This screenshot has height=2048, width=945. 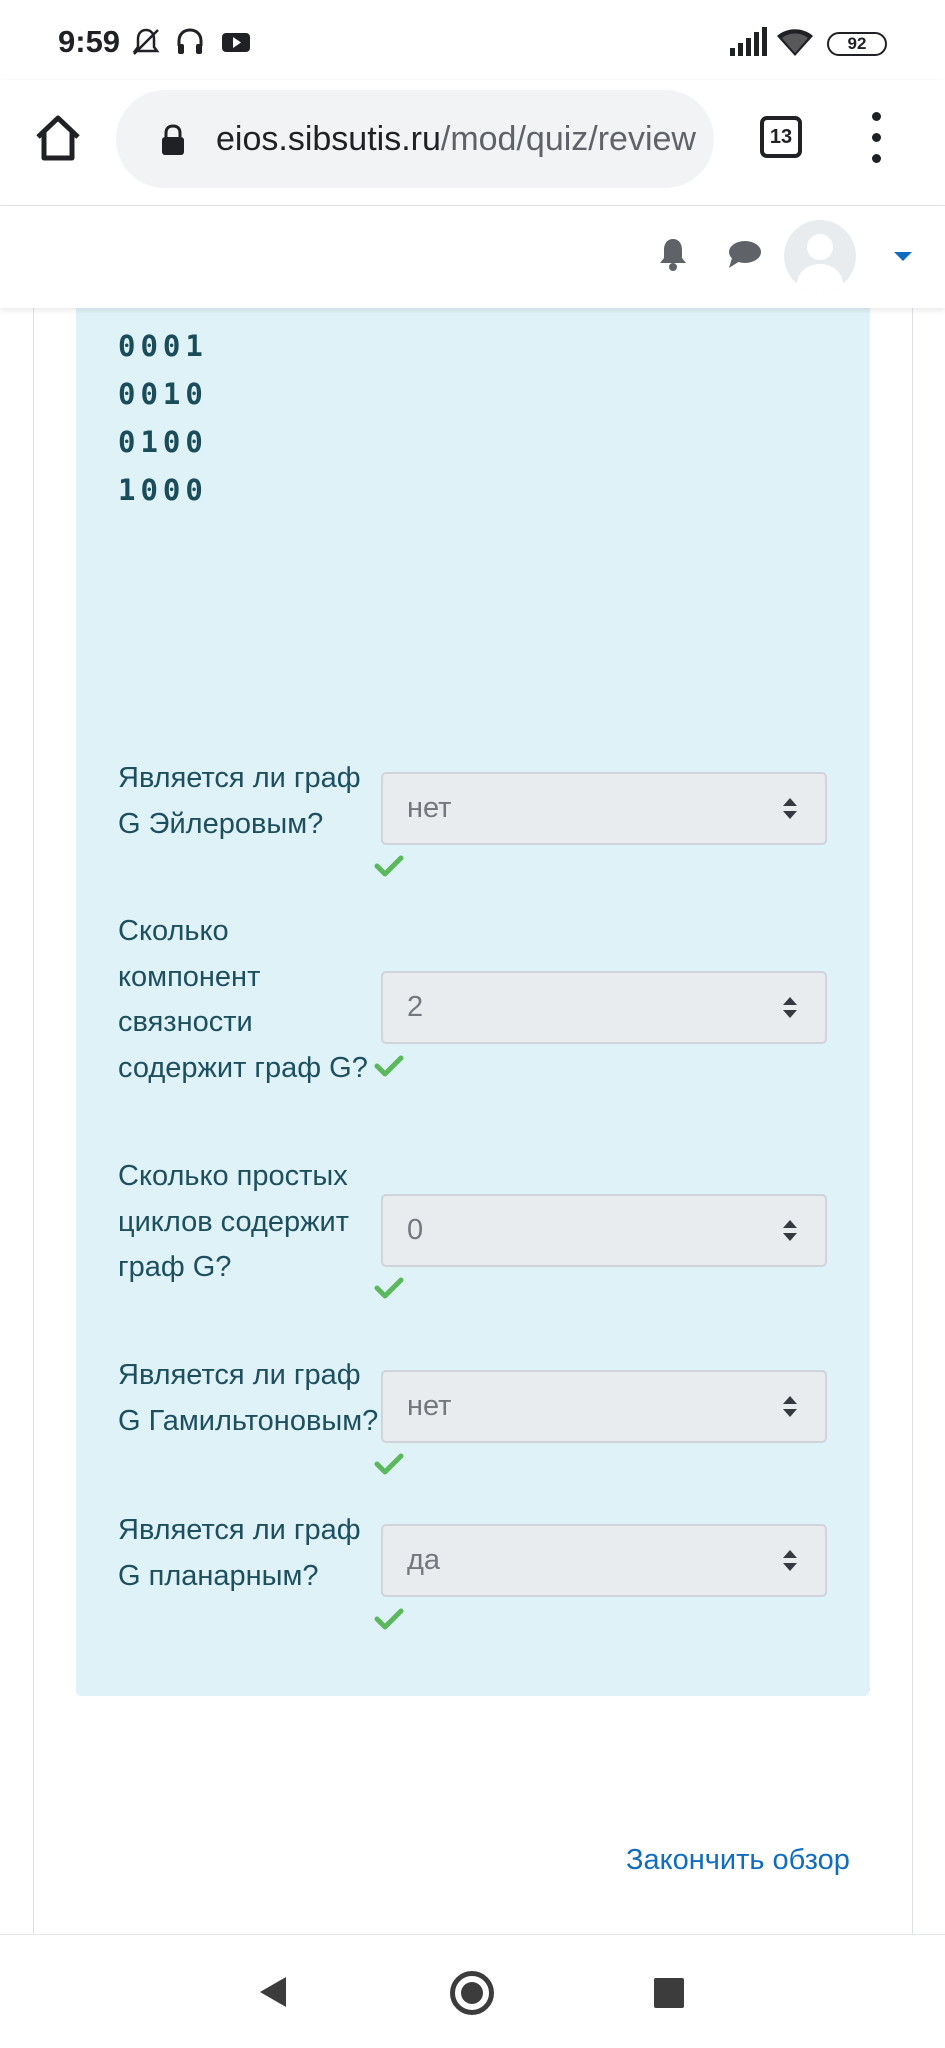 I want to click on matrix-row: 0001, so click(x=163, y=346).